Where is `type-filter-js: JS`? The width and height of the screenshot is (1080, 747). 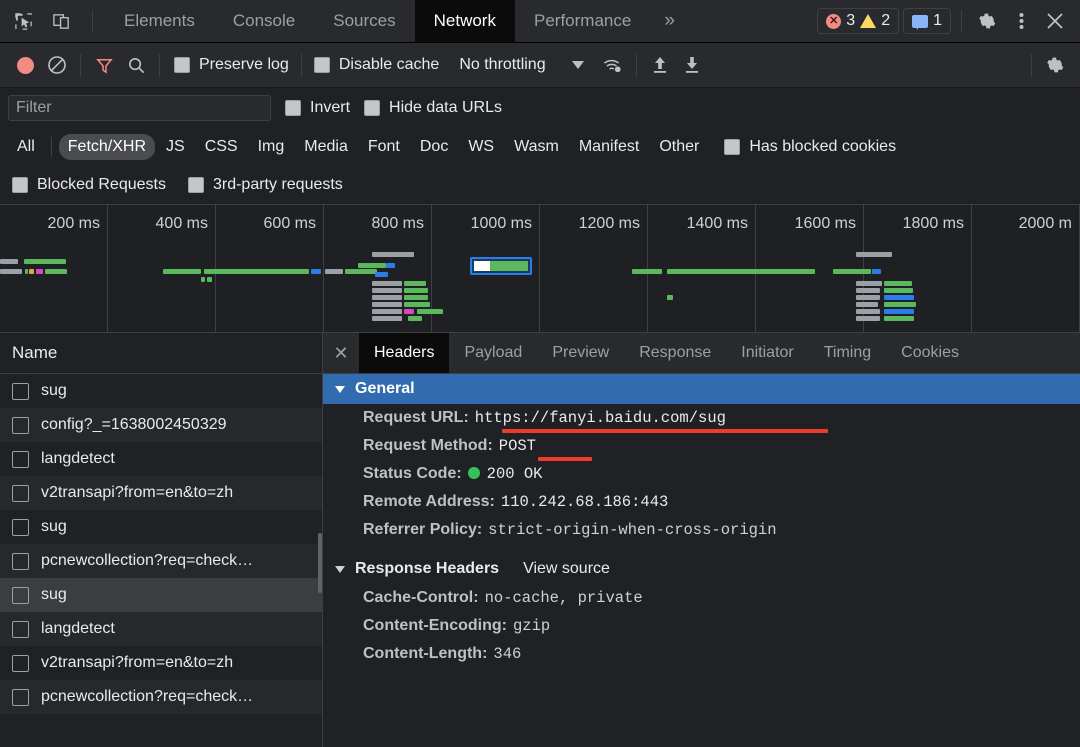 type-filter-js: JS is located at coordinates (175, 147).